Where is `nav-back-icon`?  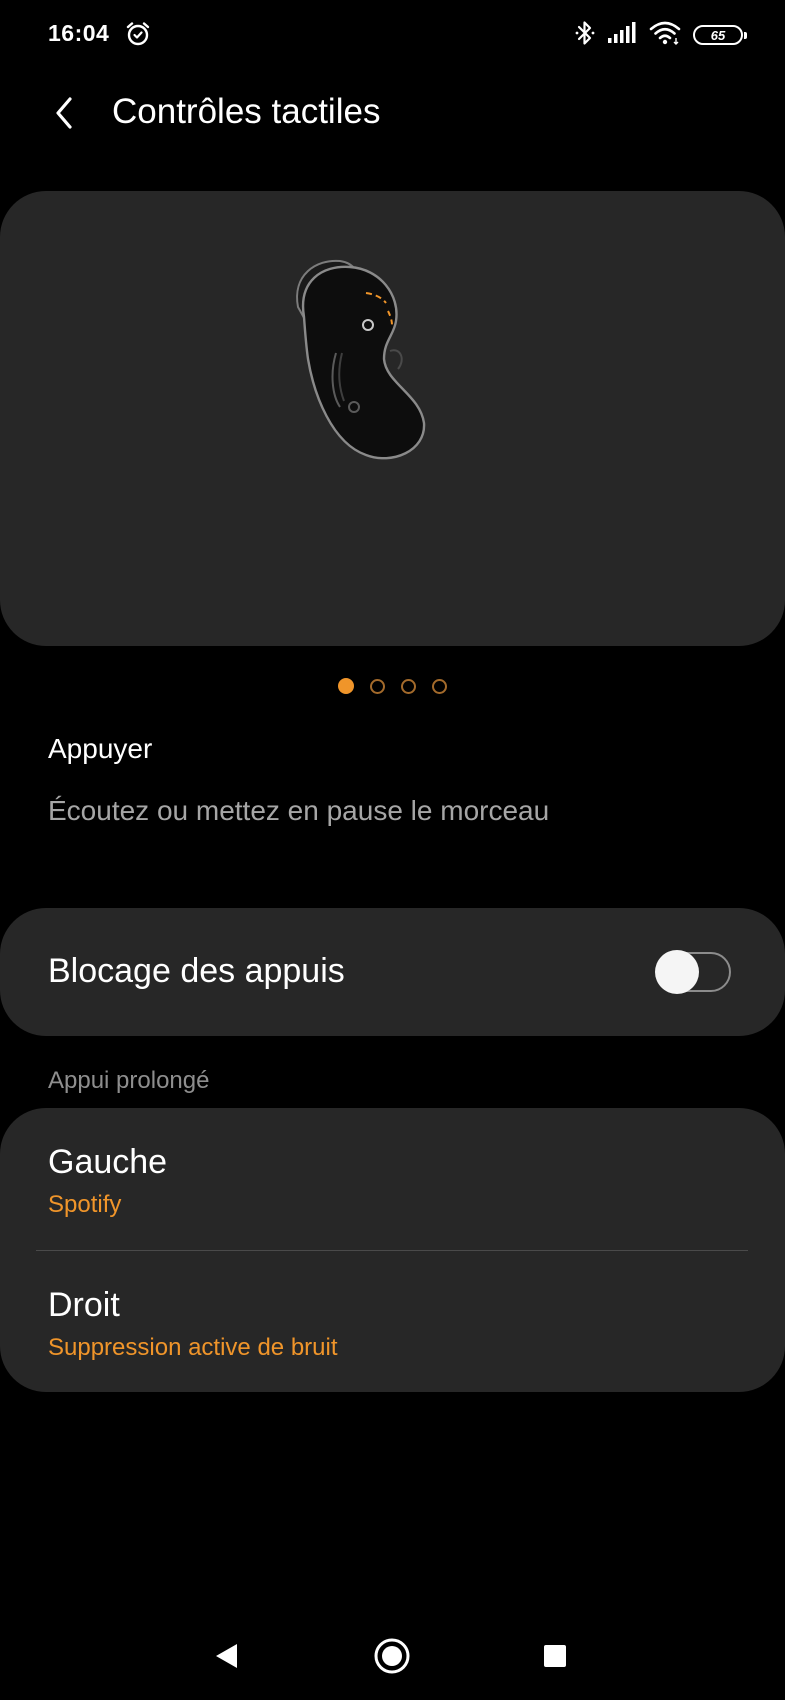
nav-back-icon is located at coordinates (226, 1656).